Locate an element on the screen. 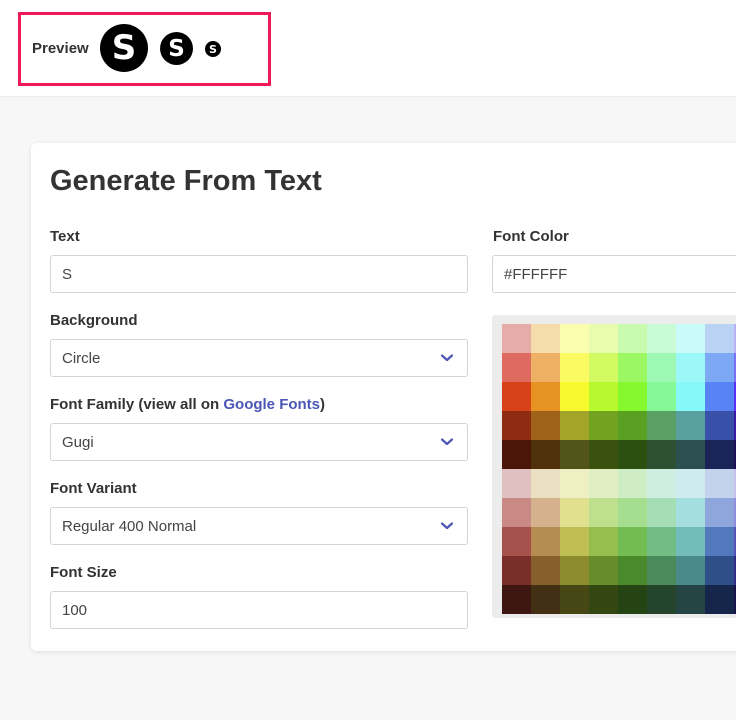  font-family-label: Font Family (view all on Google Fonts) is located at coordinates (187, 404).